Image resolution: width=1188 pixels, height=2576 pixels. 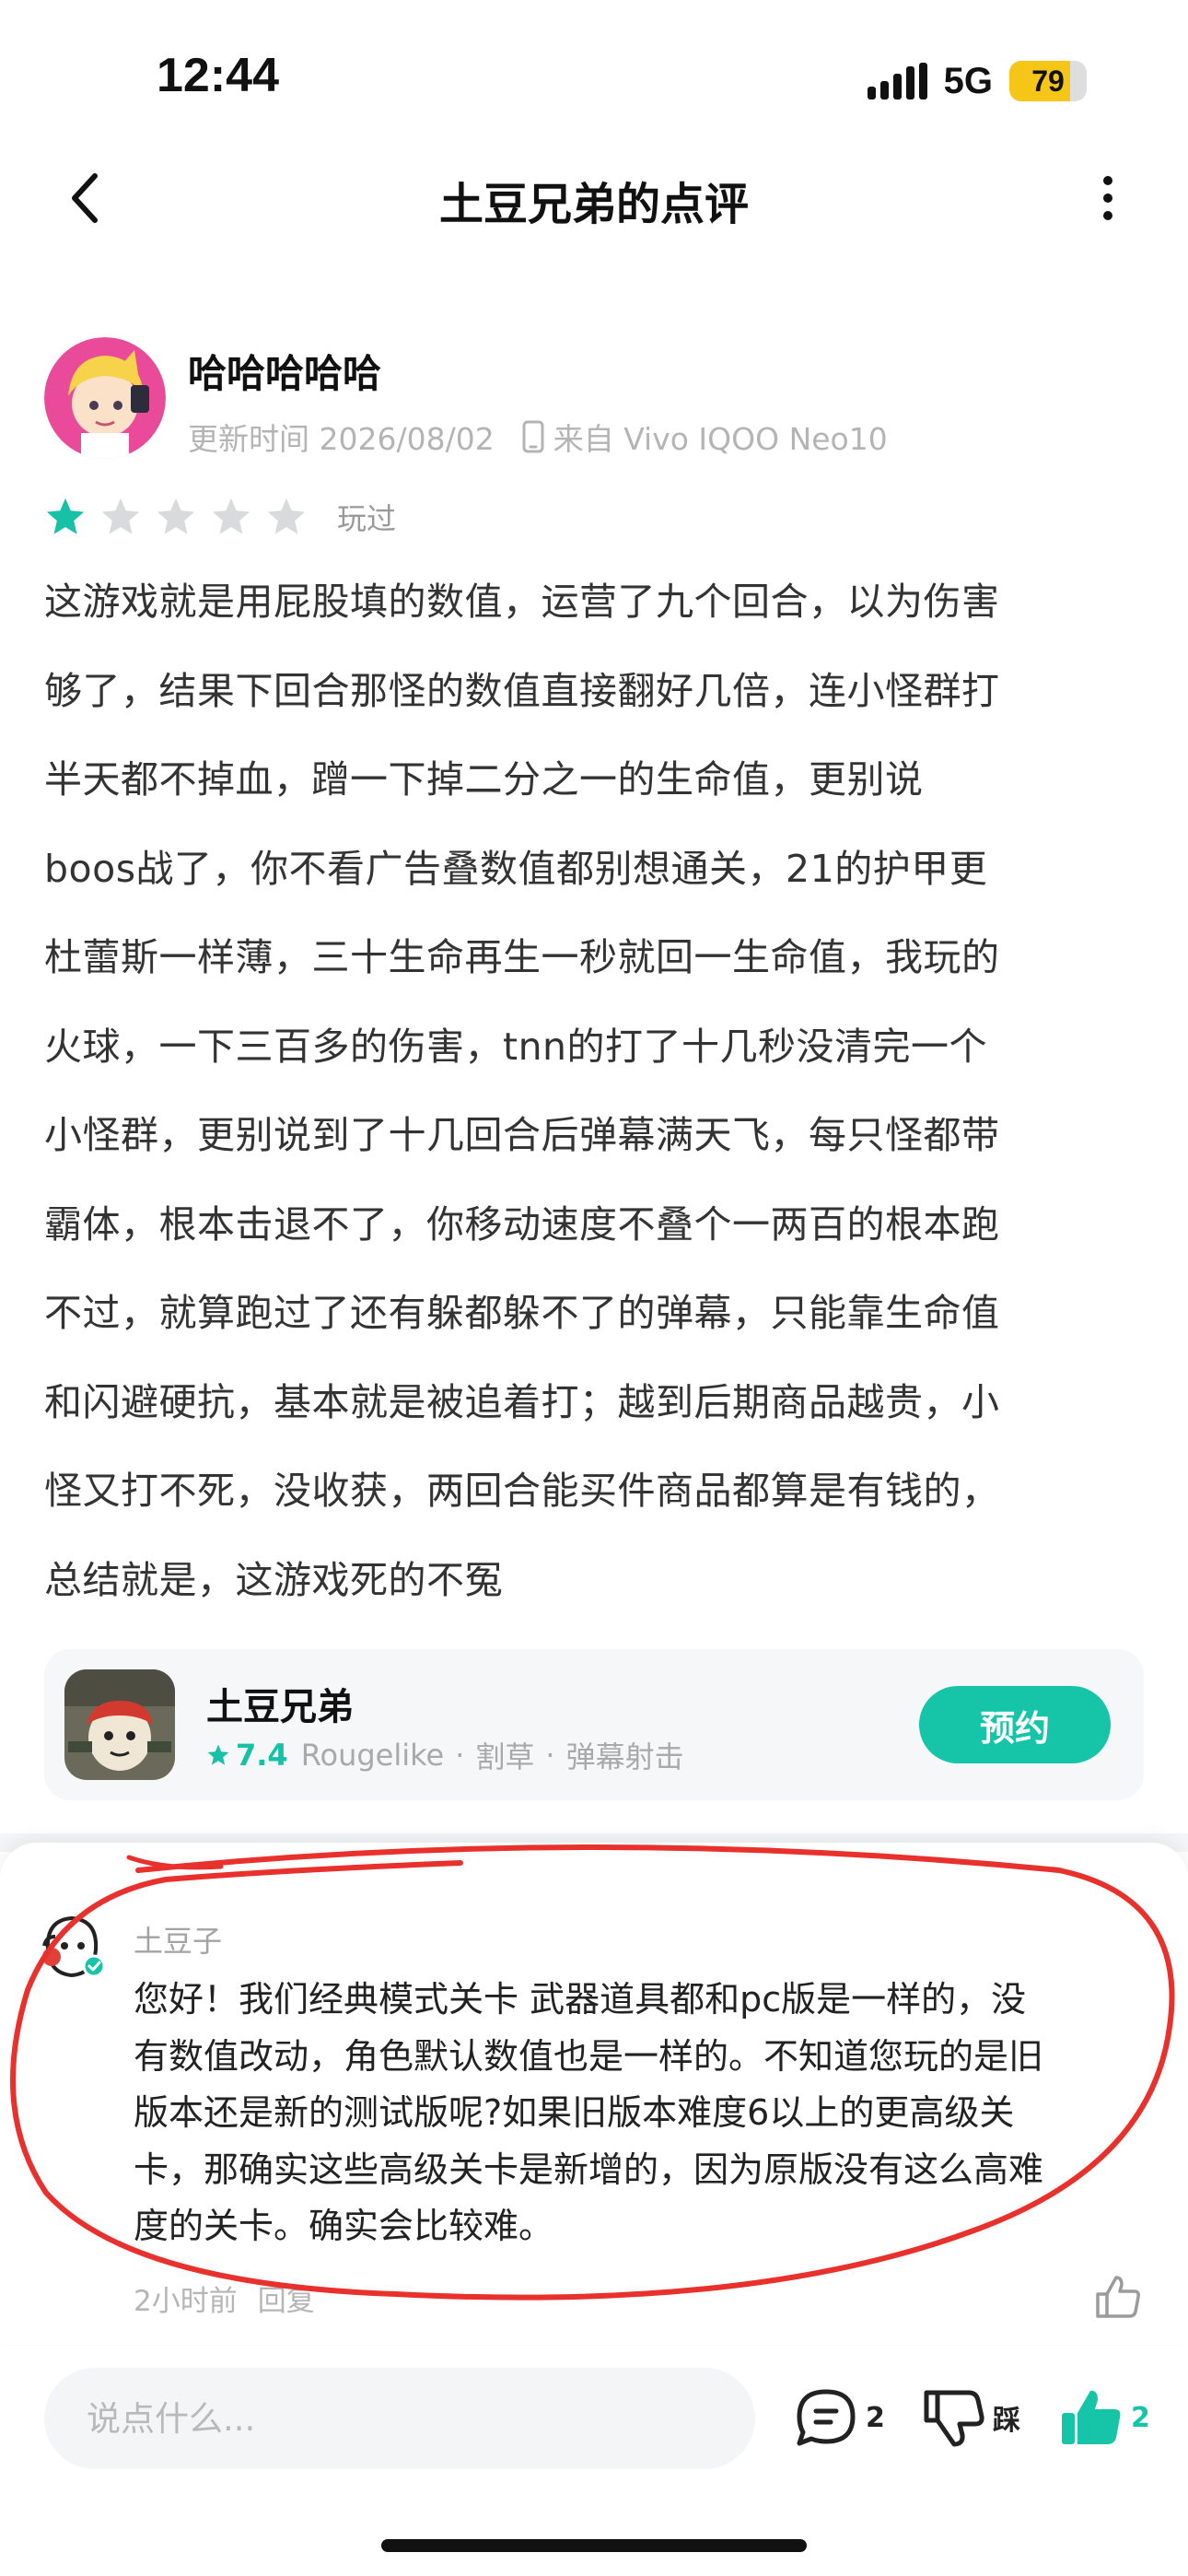 What do you see at coordinates (594, 2545) in the screenshot?
I see `home-indicator` at bounding box center [594, 2545].